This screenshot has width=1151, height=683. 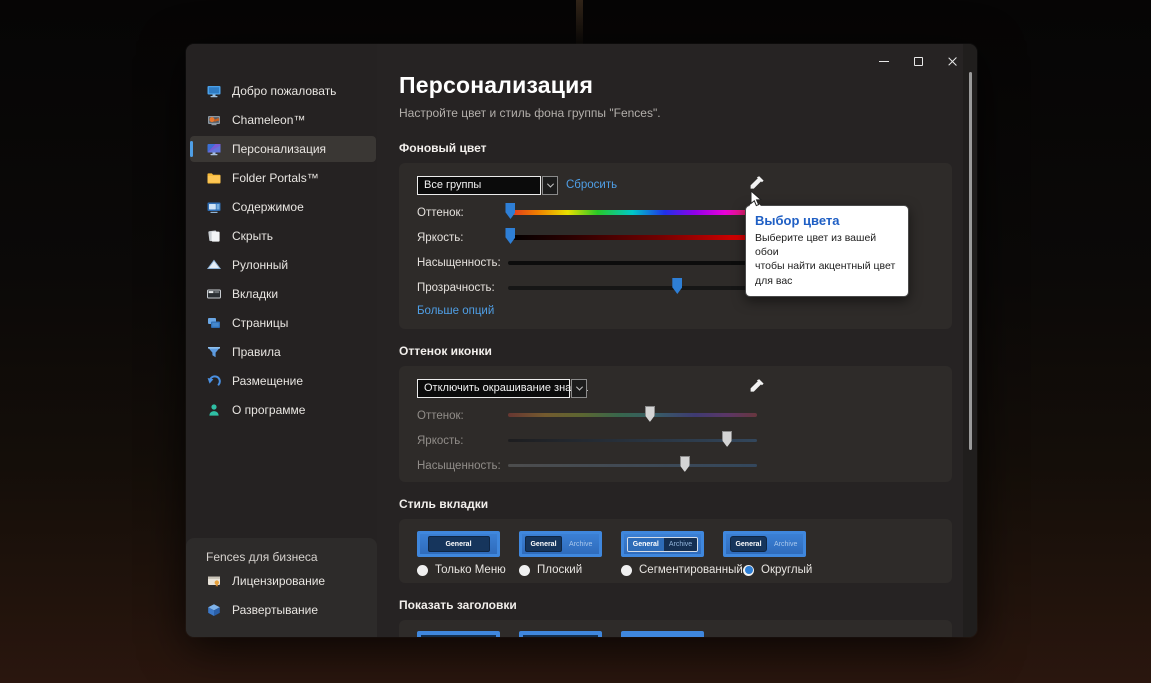 What do you see at coordinates (260, 265) in the screenshot?
I see `sidebar-item-label: Рулонный` at bounding box center [260, 265].